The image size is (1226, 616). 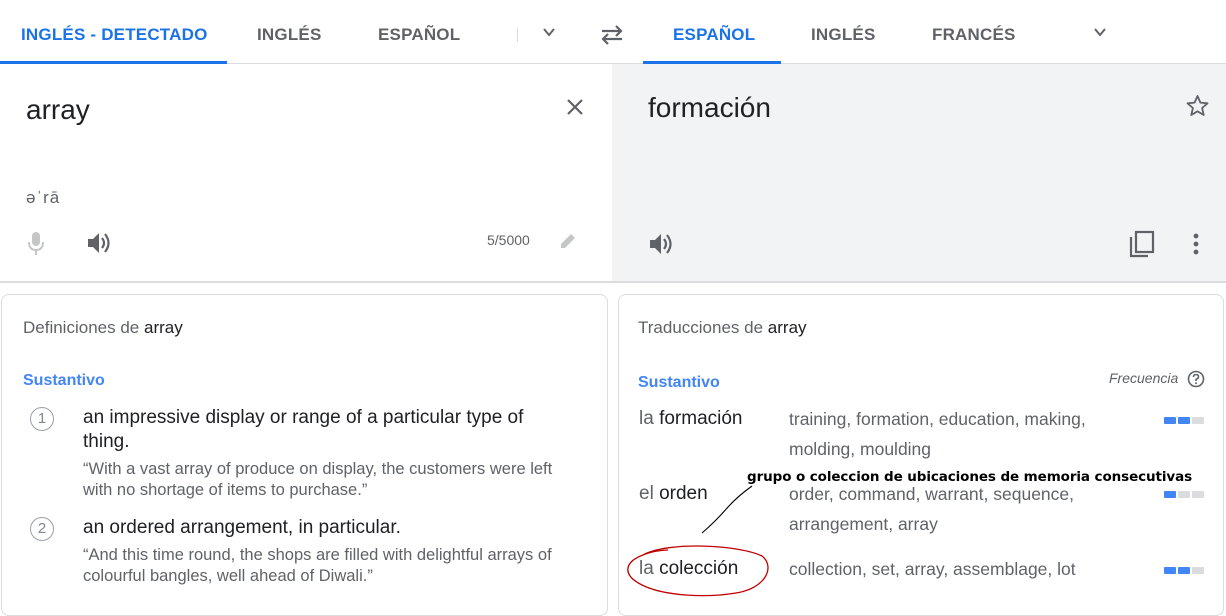 I want to click on star-icon, so click(x=1197, y=106).